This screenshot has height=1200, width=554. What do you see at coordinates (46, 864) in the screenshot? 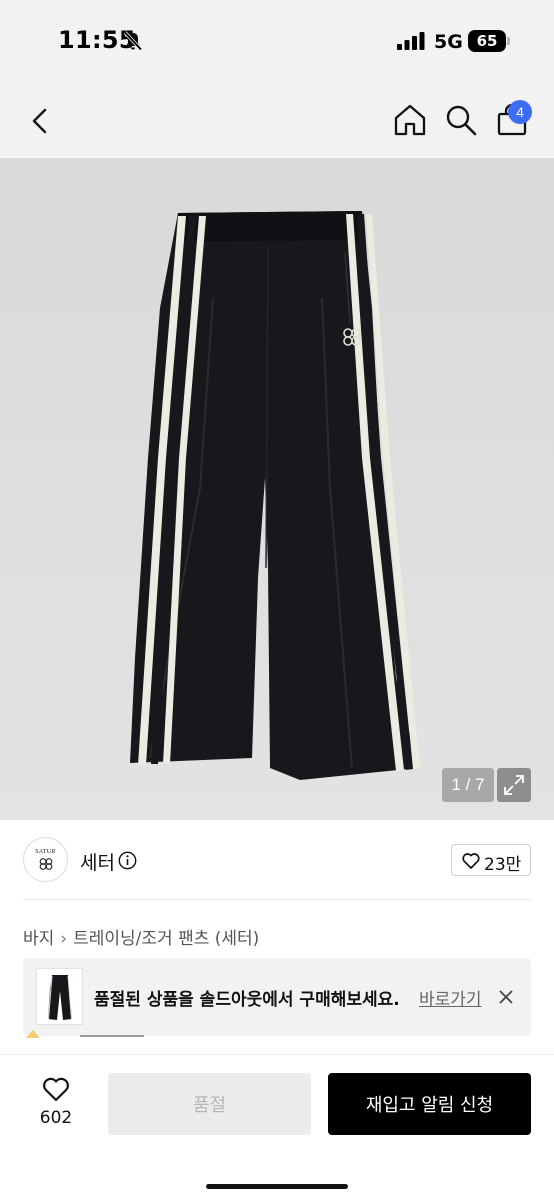
I see `brand-logo-mark` at bounding box center [46, 864].